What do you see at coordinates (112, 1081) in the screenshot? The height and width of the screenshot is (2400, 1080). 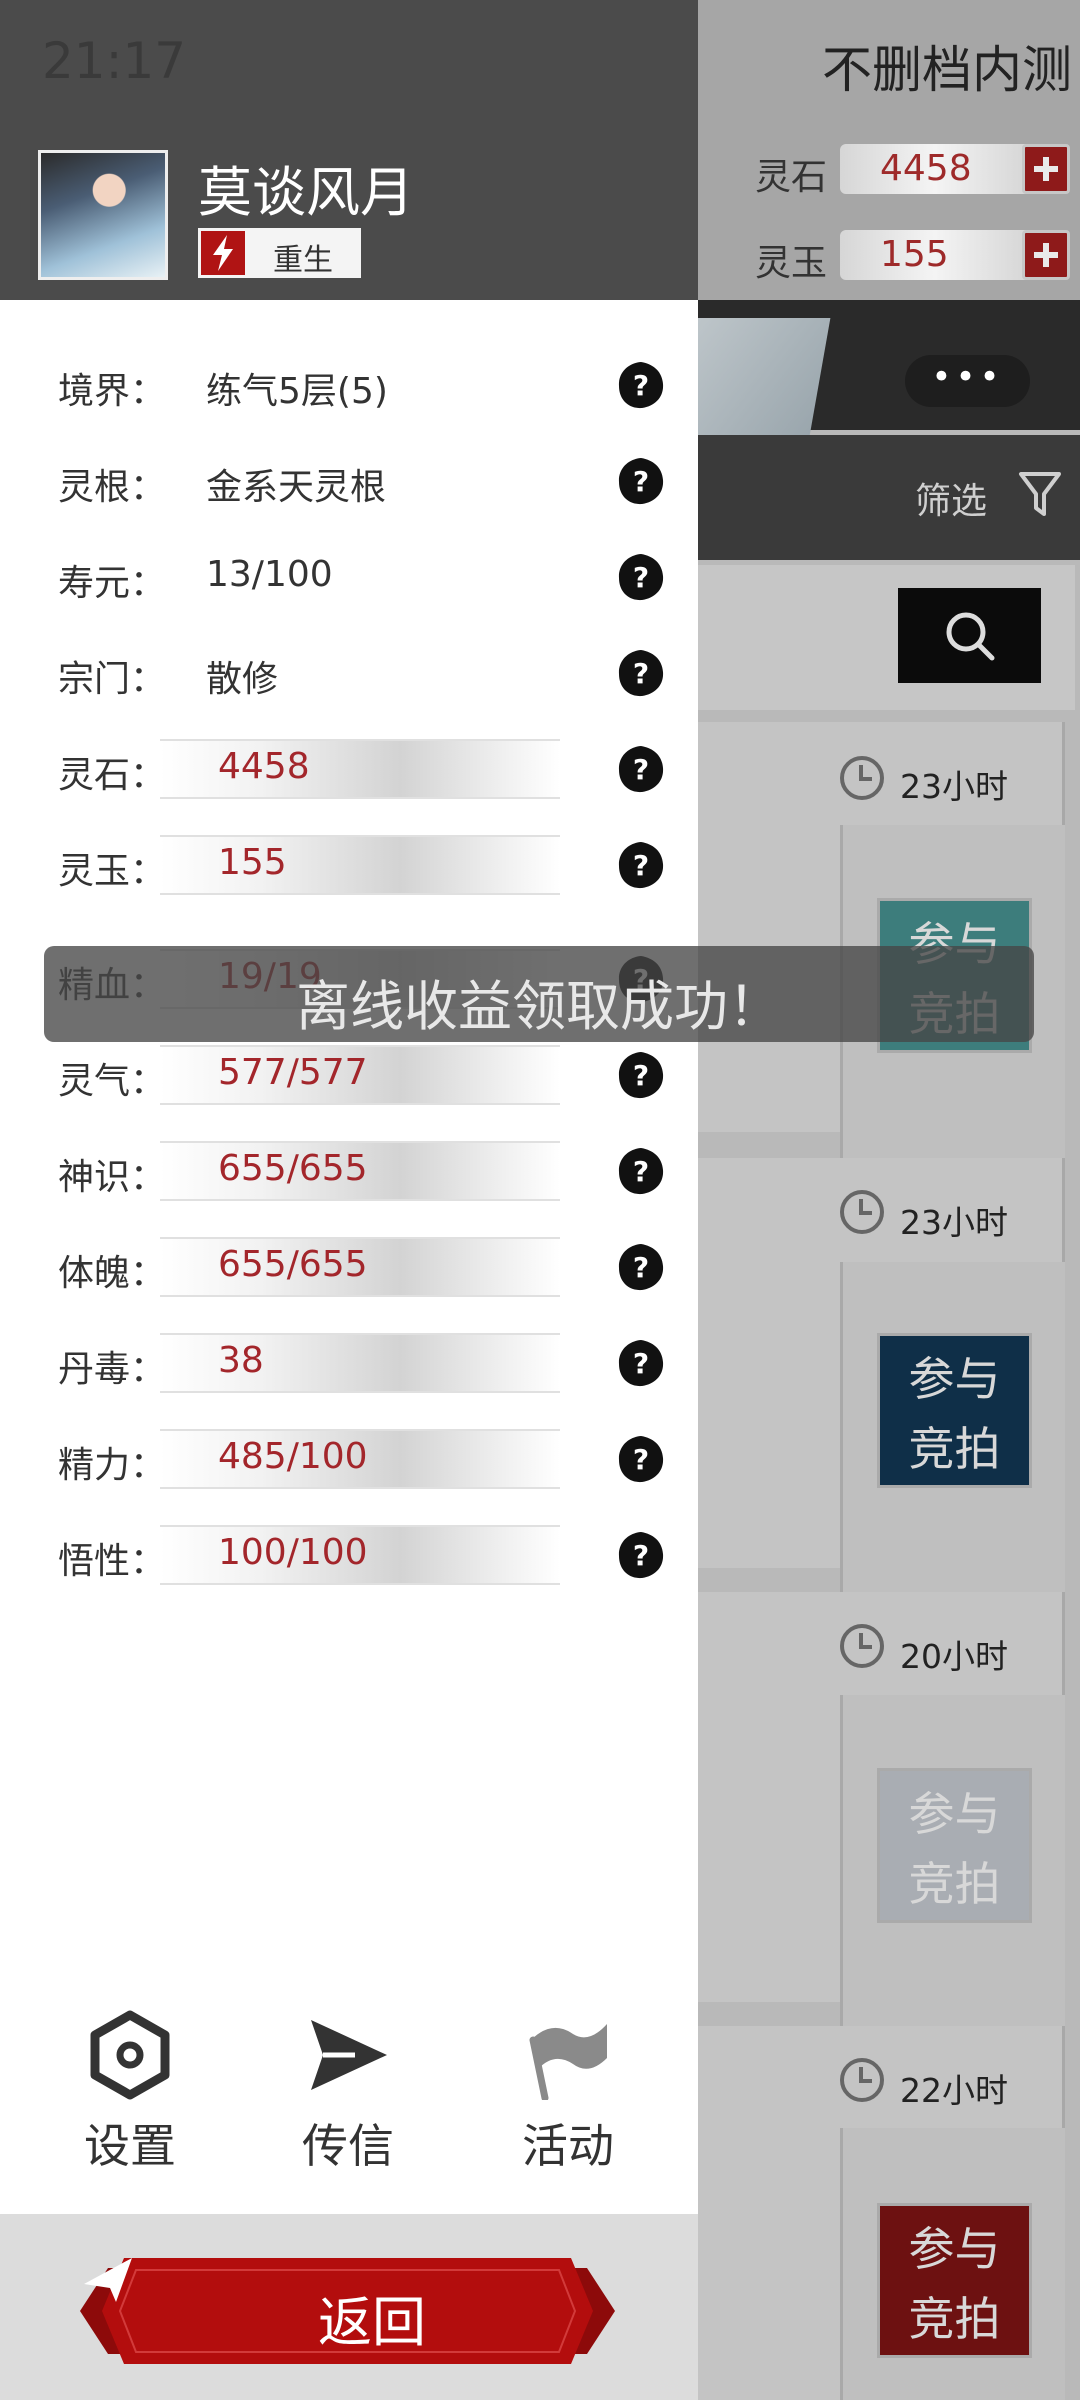 I see `stat-label: 灵气：` at bounding box center [112, 1081].